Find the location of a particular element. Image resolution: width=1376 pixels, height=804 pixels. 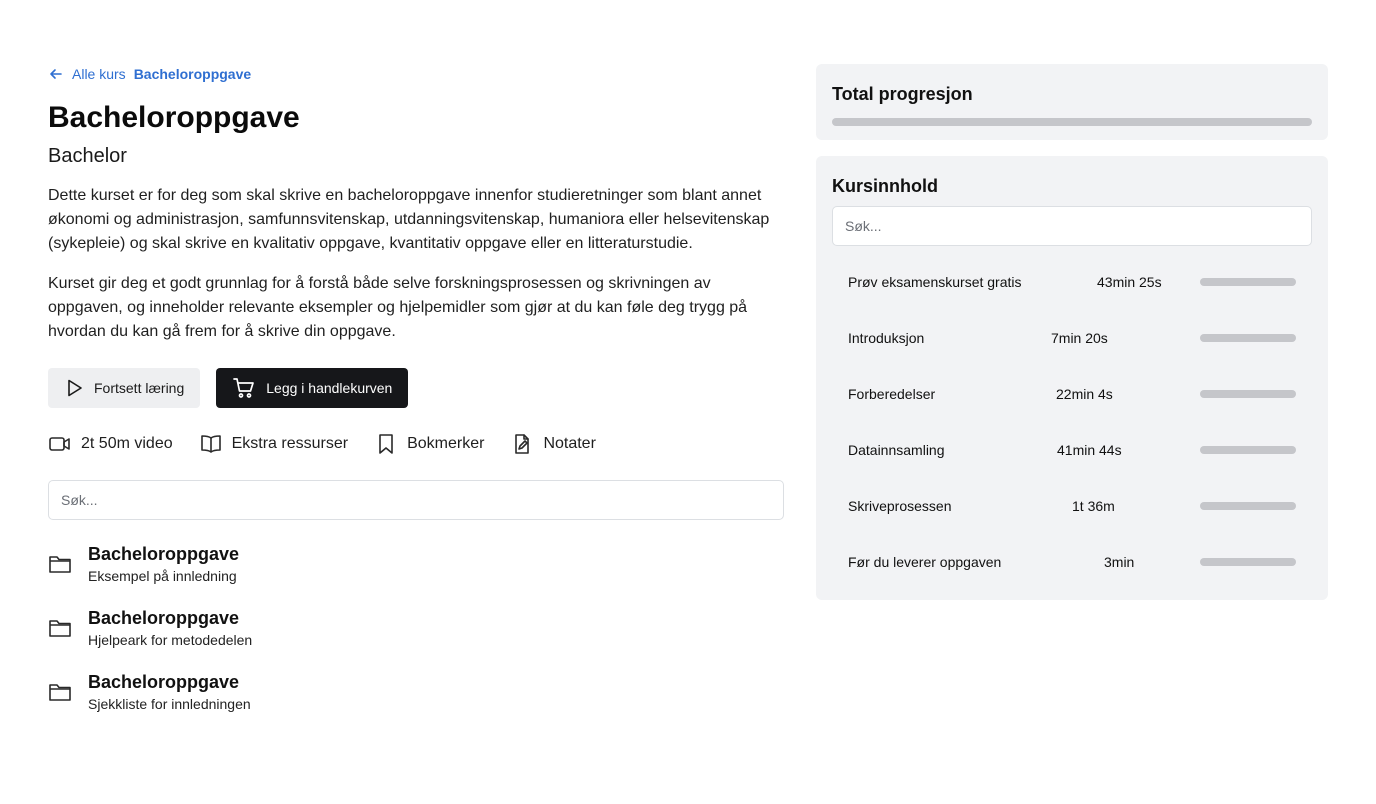

module-row: Introduksjon 7min 20s is located at coordinates (1072, 338).